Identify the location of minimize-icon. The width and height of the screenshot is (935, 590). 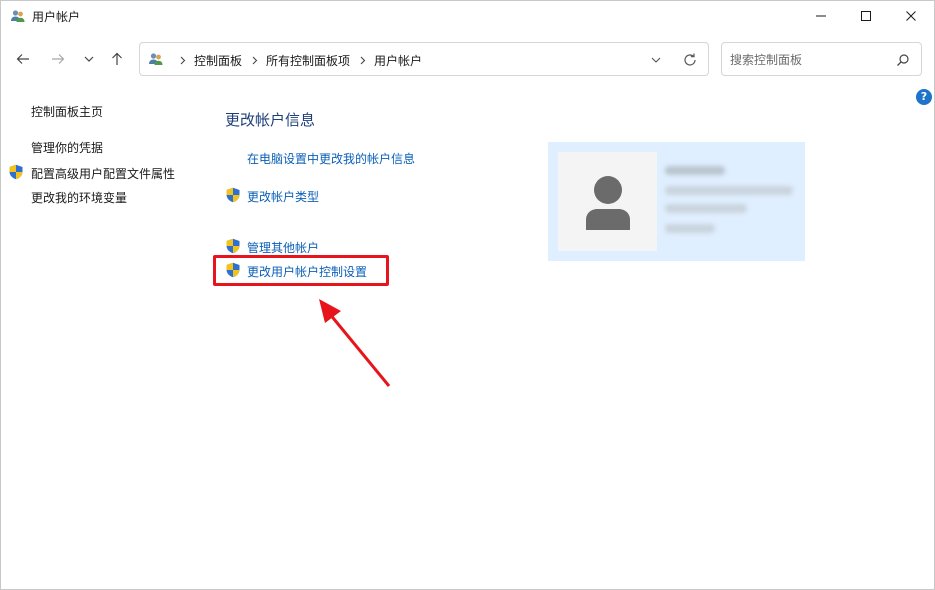
(821, 16).